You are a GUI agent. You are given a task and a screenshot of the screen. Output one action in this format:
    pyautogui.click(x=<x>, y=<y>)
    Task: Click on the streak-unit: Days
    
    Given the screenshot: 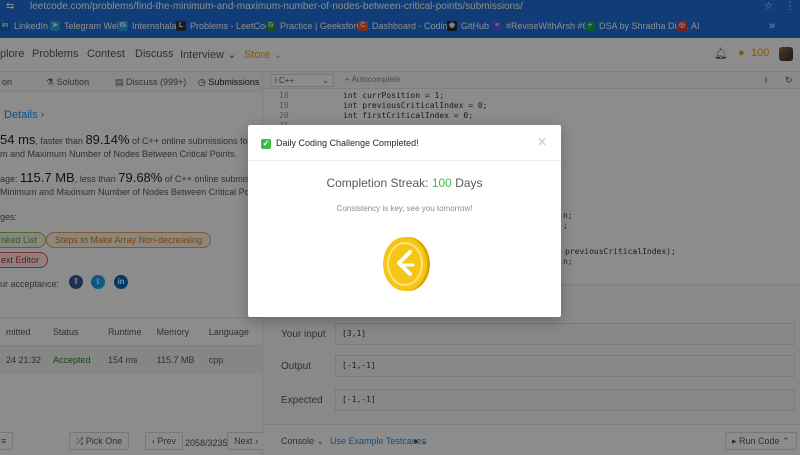 What is the action you would take?
    pyautogui.click(x=467, y=183)
    